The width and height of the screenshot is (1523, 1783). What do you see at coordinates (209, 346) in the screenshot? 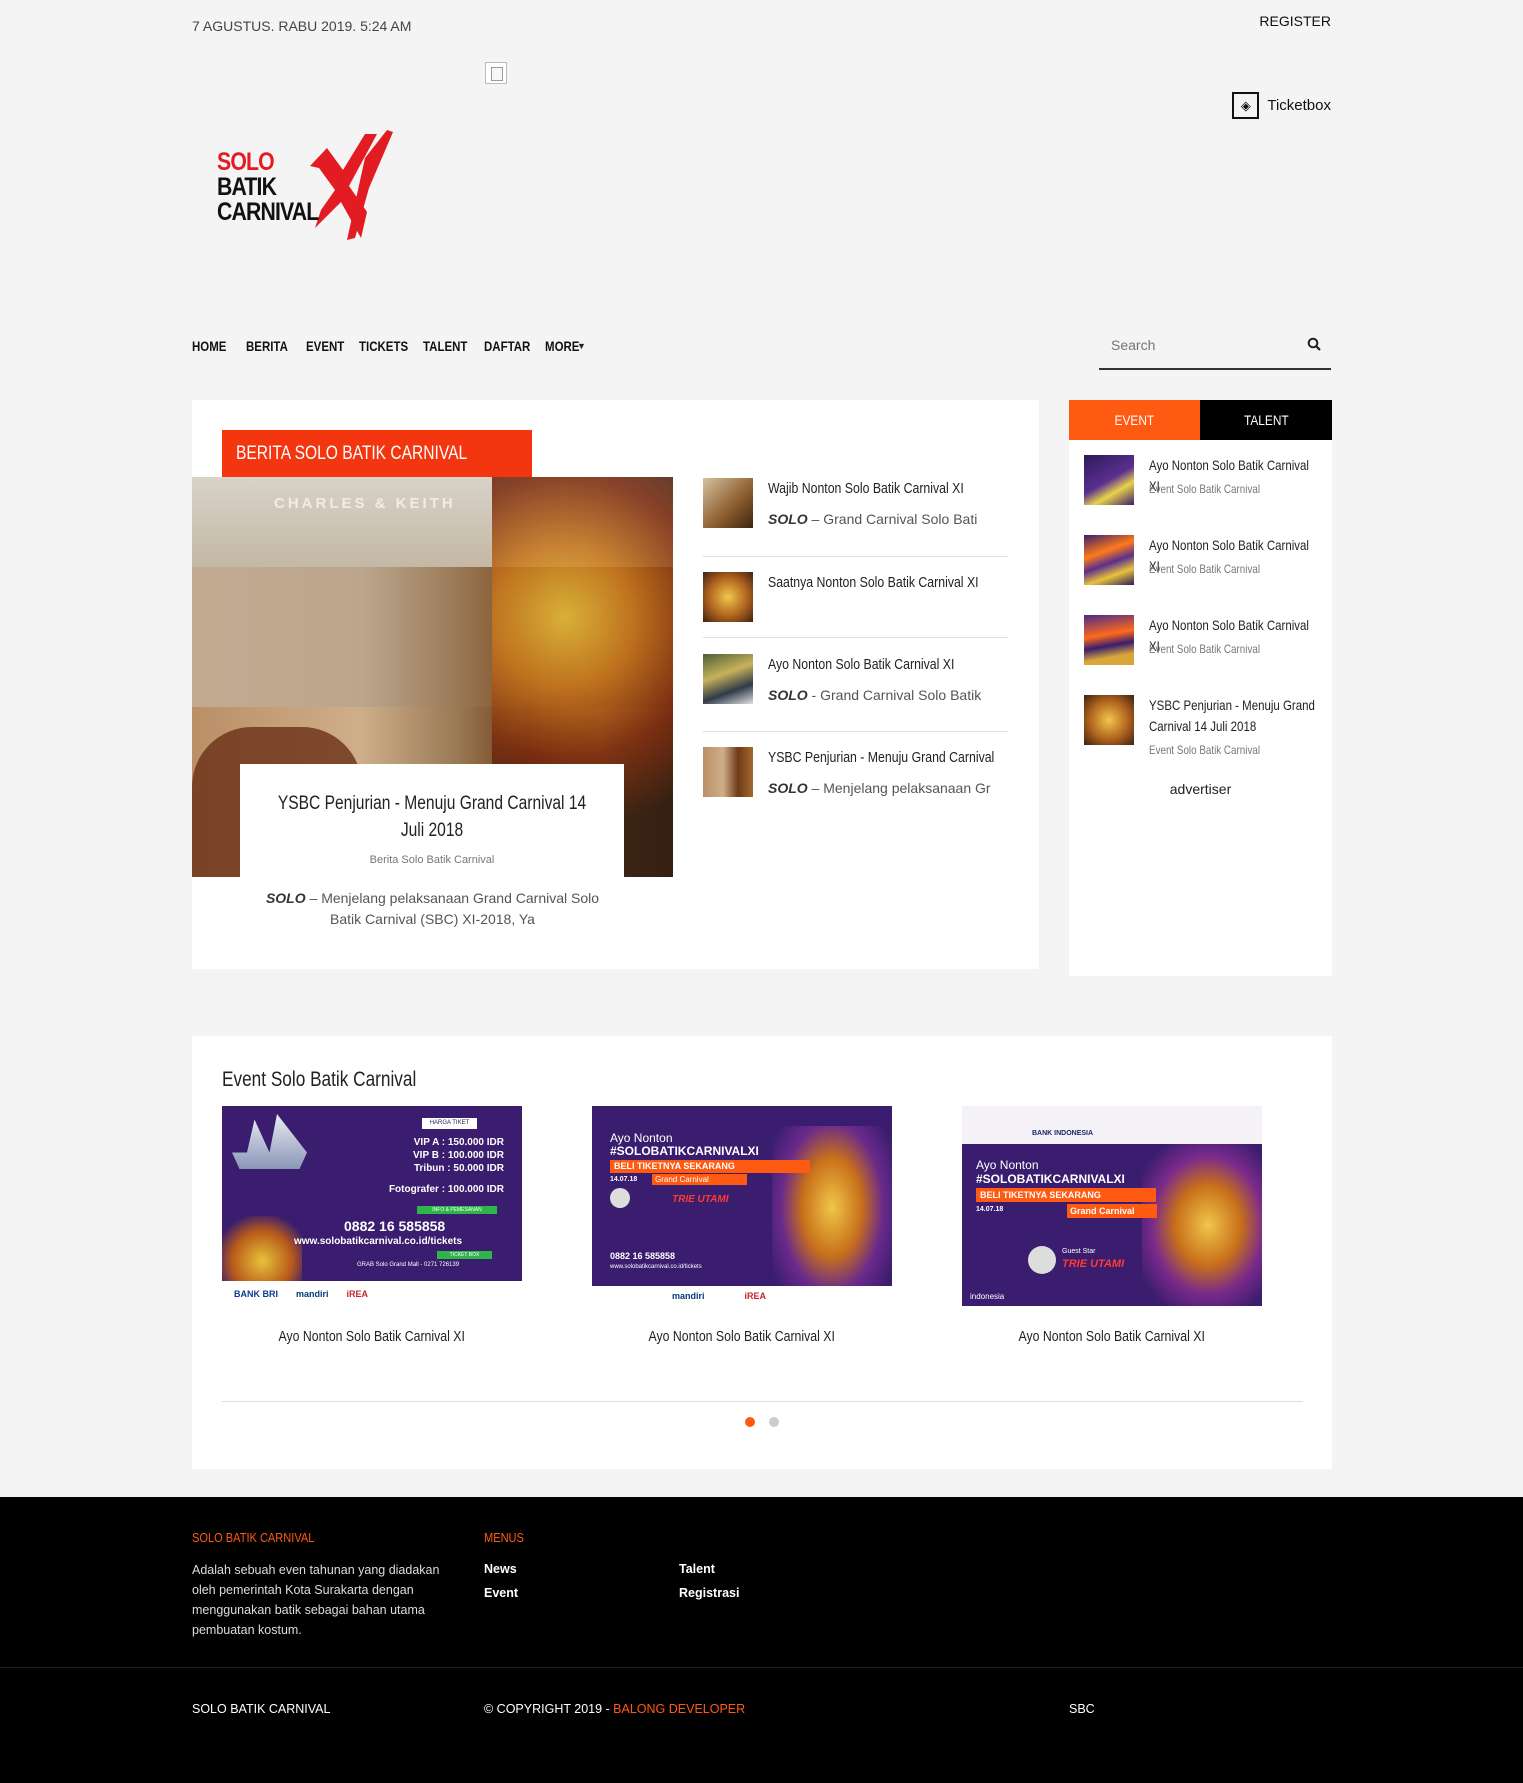
I see `nav-home: HOME` at bounding box center [209, 346].